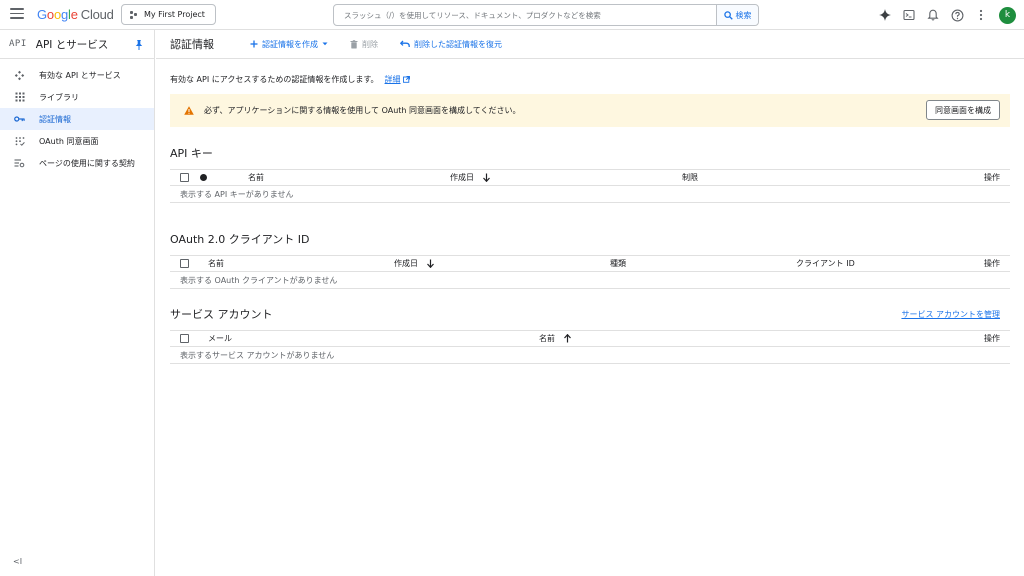 This screenshot has width=1024, height=576. Describe the element at coordinates (981, 15) in the screenshot. I see `more-vert-icon` at that location.